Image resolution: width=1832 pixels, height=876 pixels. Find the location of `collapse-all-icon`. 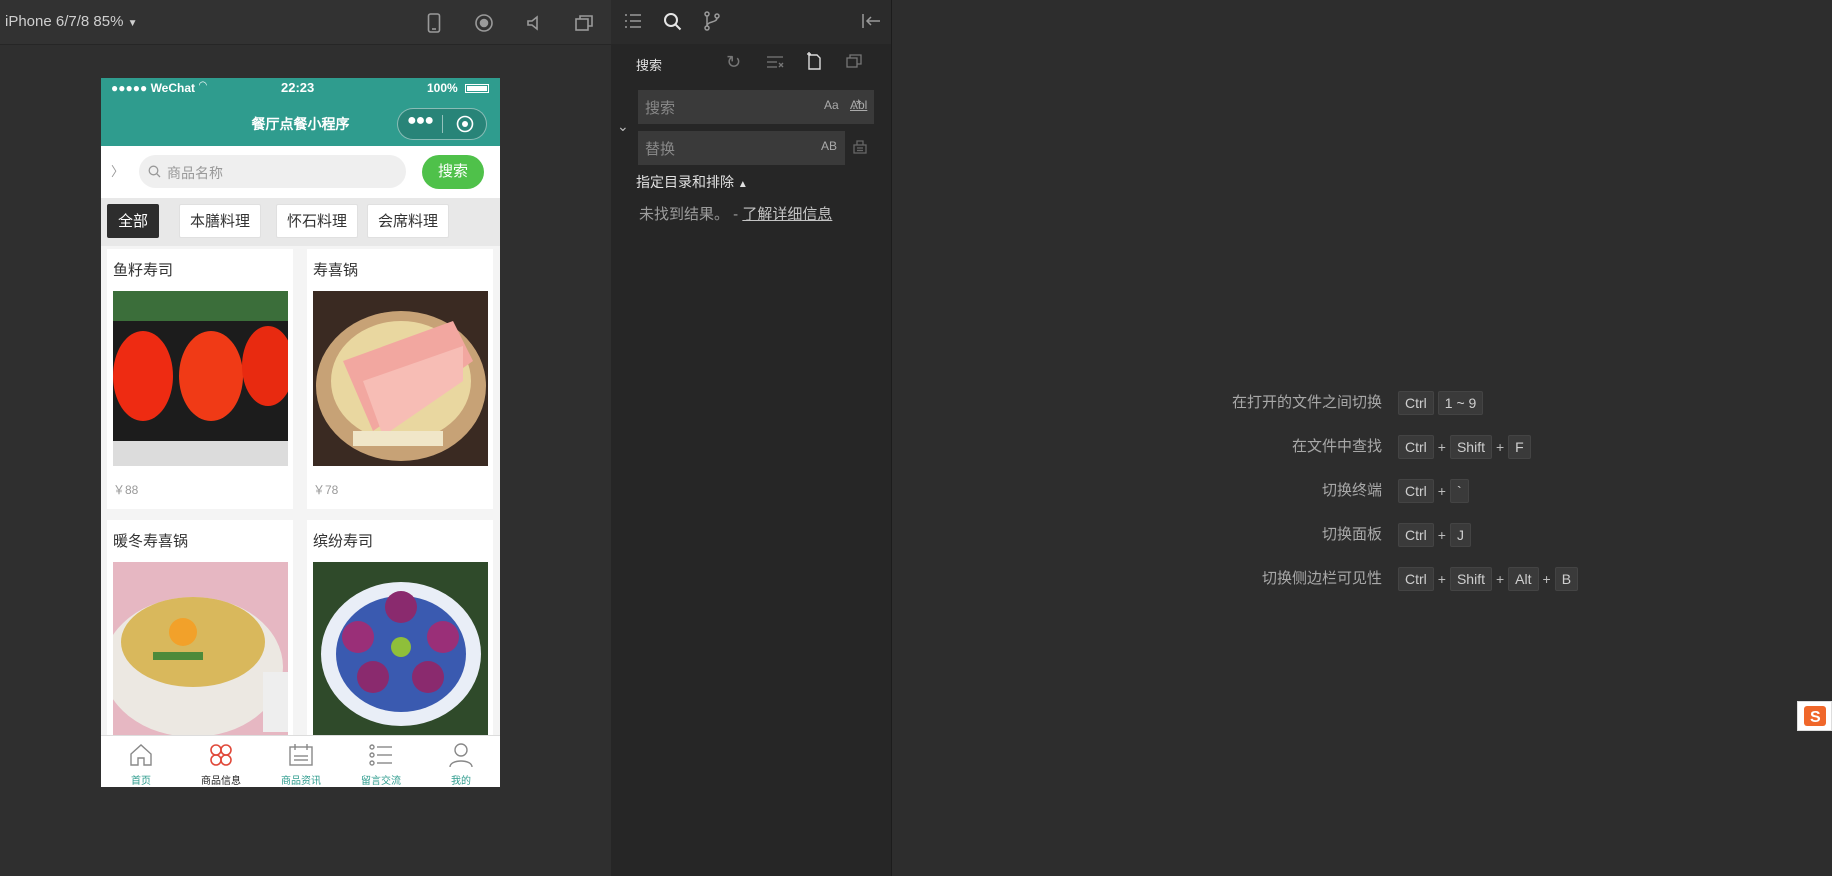

collapse-all-icon is located at coordinates (854, 61).